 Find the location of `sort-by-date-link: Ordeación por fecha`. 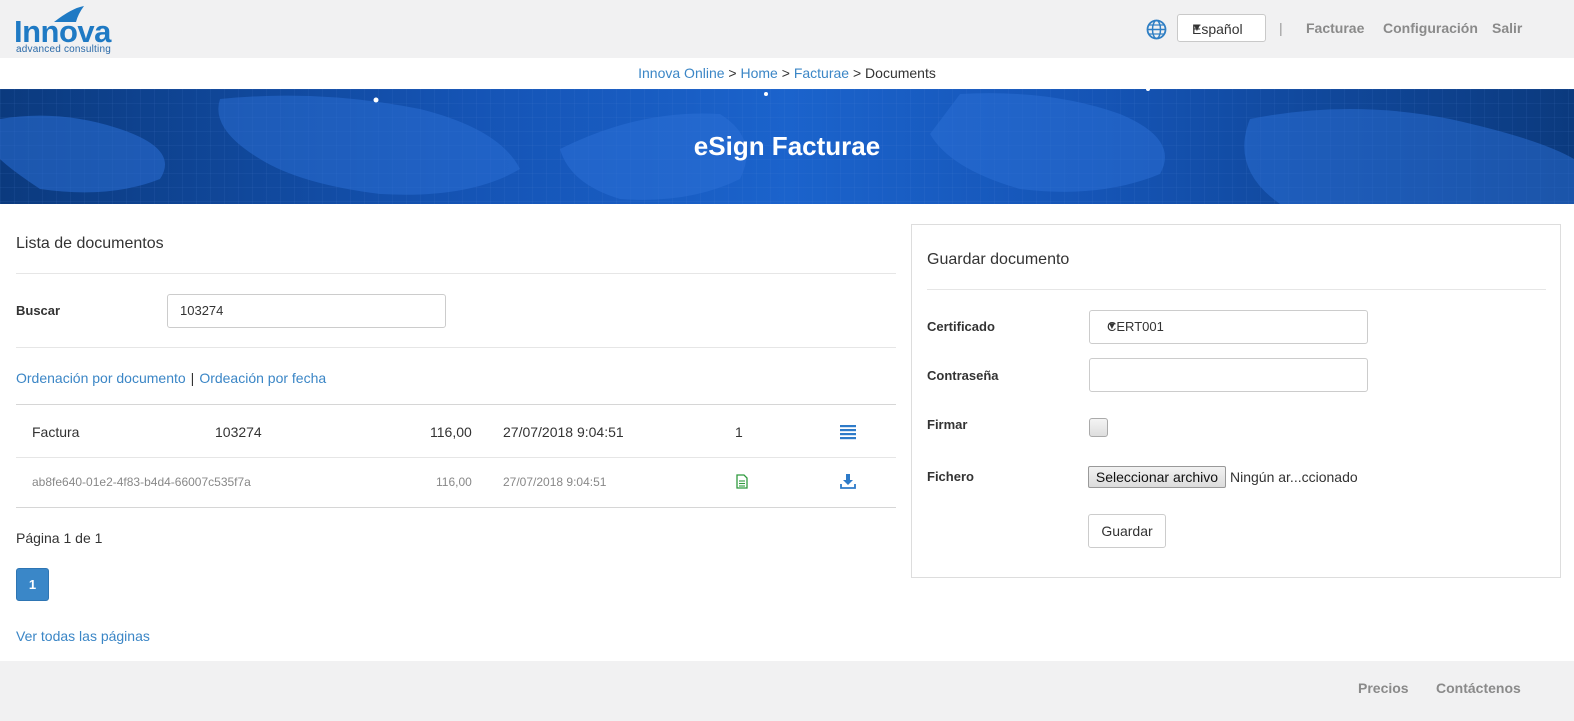

sort-by-date-link: Ordeación por fecha is located at coordinates (262, 378).